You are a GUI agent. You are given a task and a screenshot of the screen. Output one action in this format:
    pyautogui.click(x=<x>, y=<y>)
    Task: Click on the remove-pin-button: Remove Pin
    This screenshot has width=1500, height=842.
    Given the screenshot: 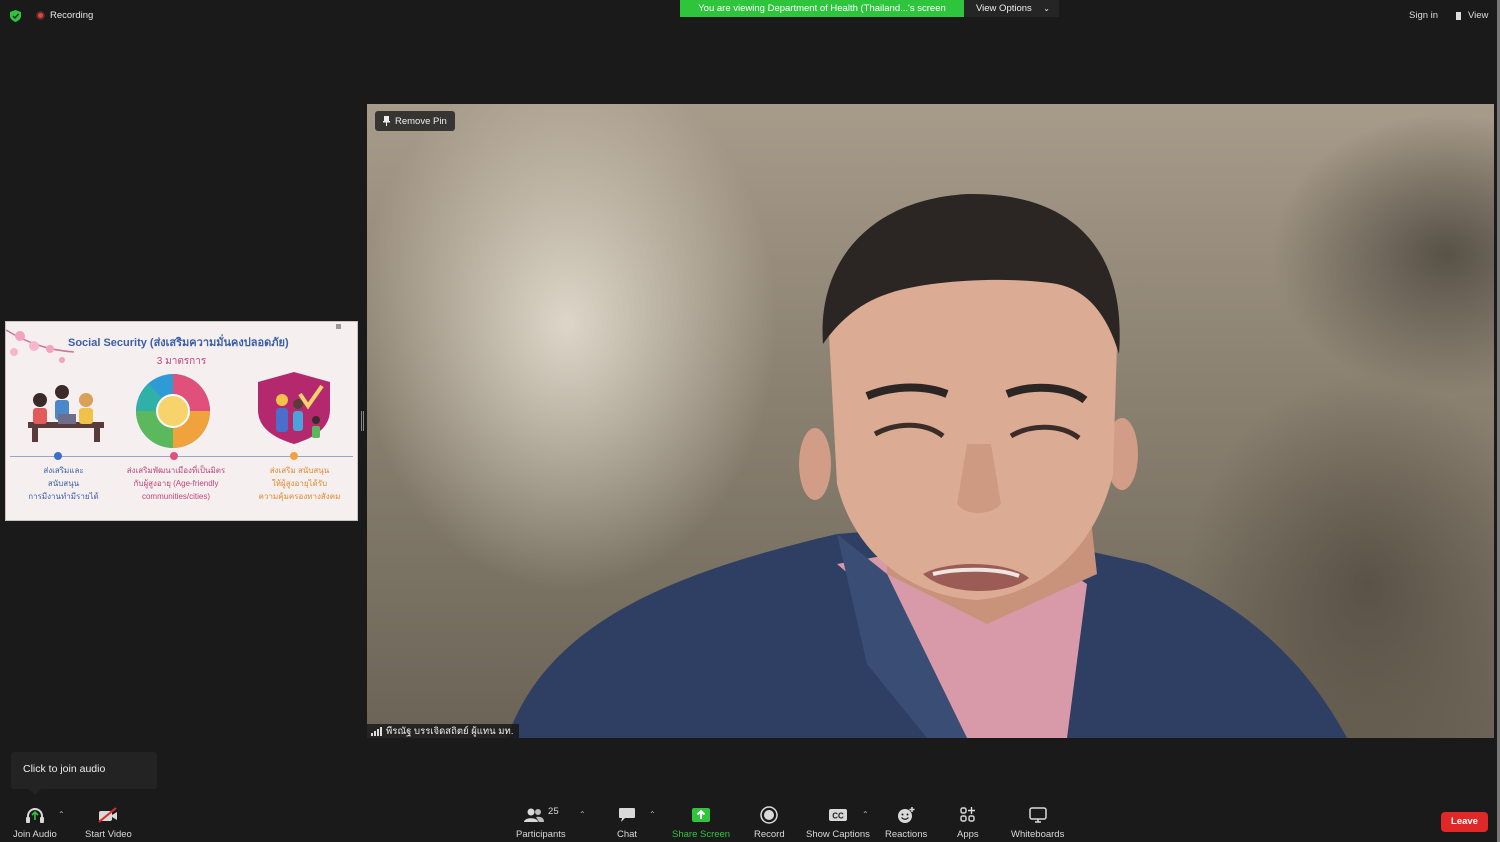 What is the action you would take?
    pyautogui.click(x=415, y=121)
    